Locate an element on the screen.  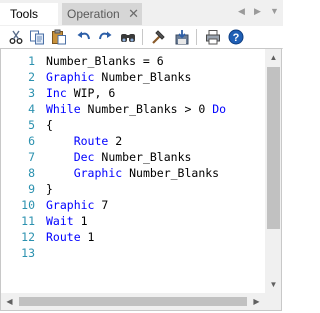
line-number: 7 is located at coordinates (31, 157).